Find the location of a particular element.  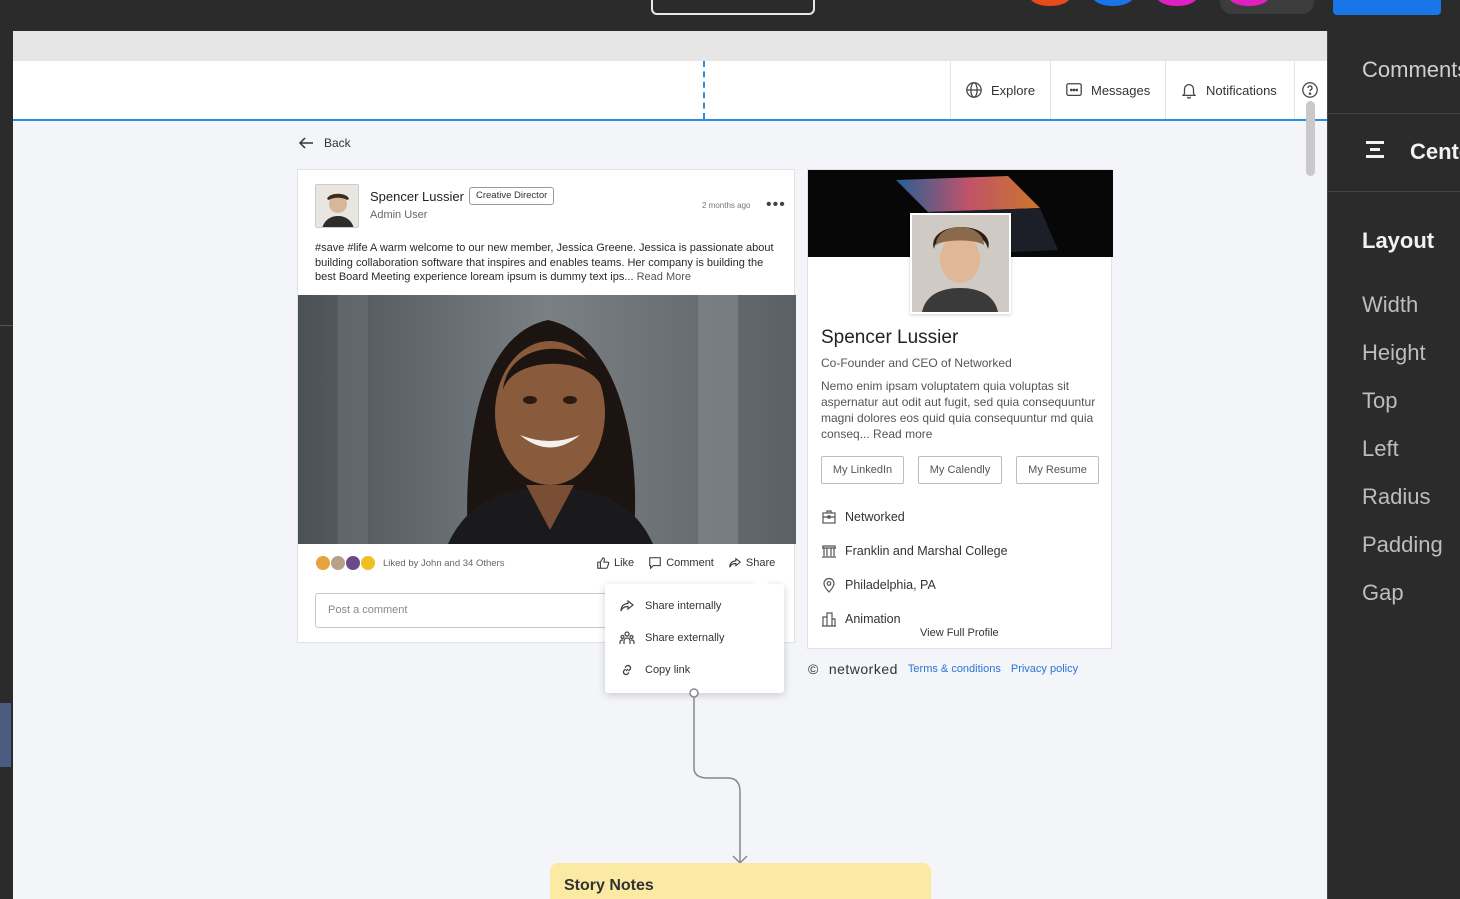

selection-marker is located at coordinates (5, 735).